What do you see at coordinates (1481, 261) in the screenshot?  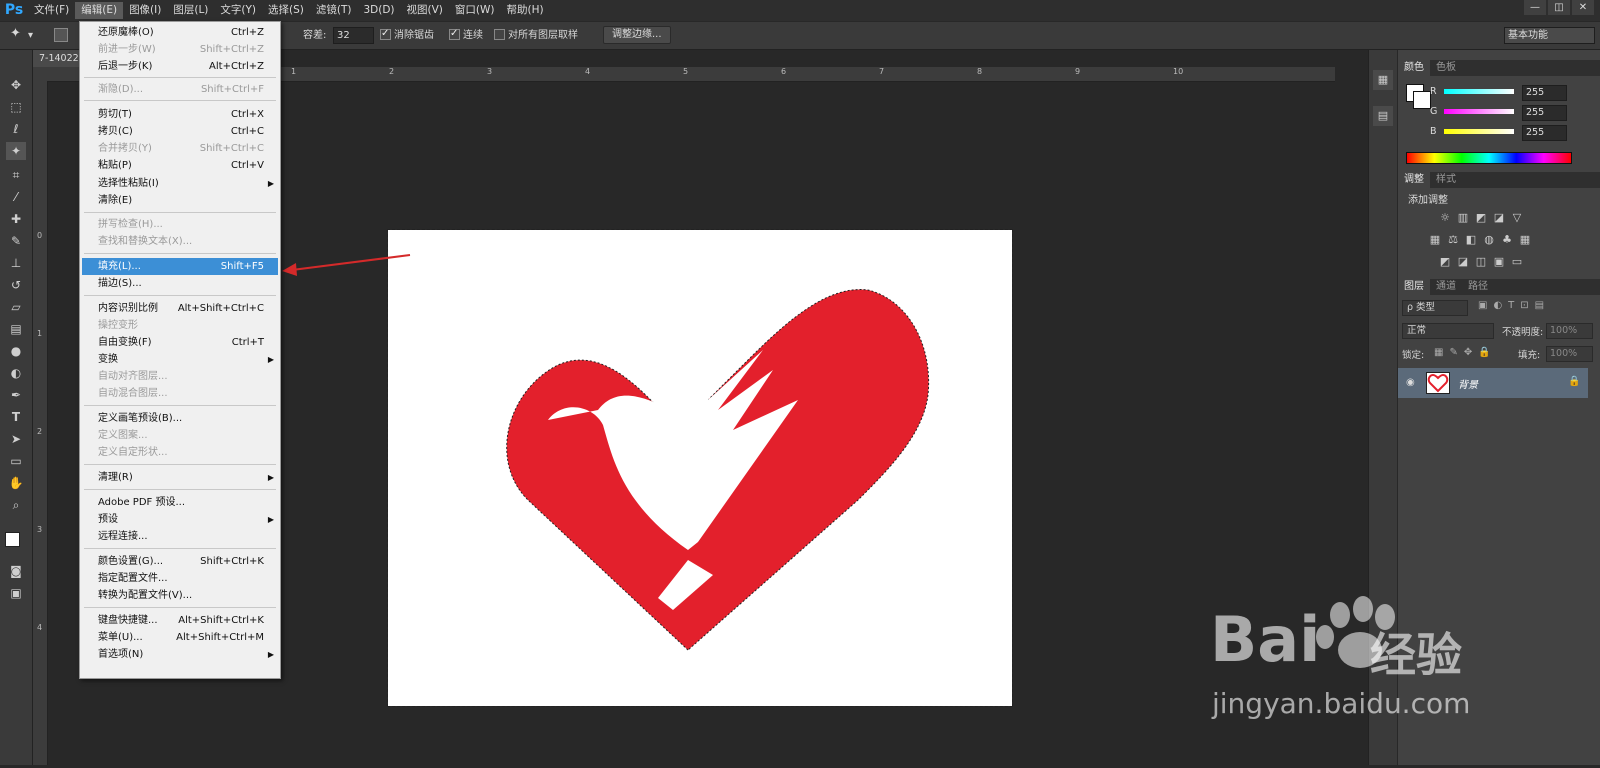 I see `threshold-icon: ◫` at bounding box center [1481, 261].